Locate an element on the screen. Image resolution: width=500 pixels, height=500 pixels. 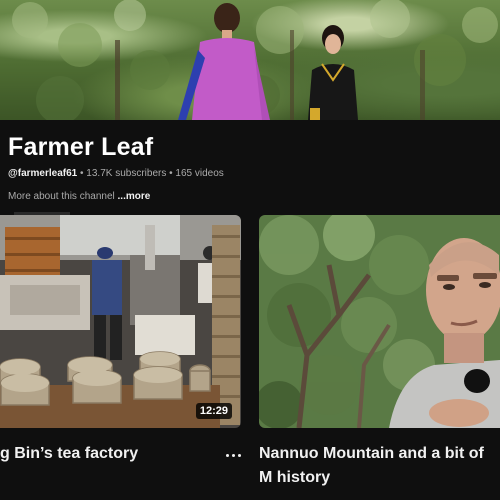
channel-handle: @farmerleaf61 is located at coordinates (43, 173).